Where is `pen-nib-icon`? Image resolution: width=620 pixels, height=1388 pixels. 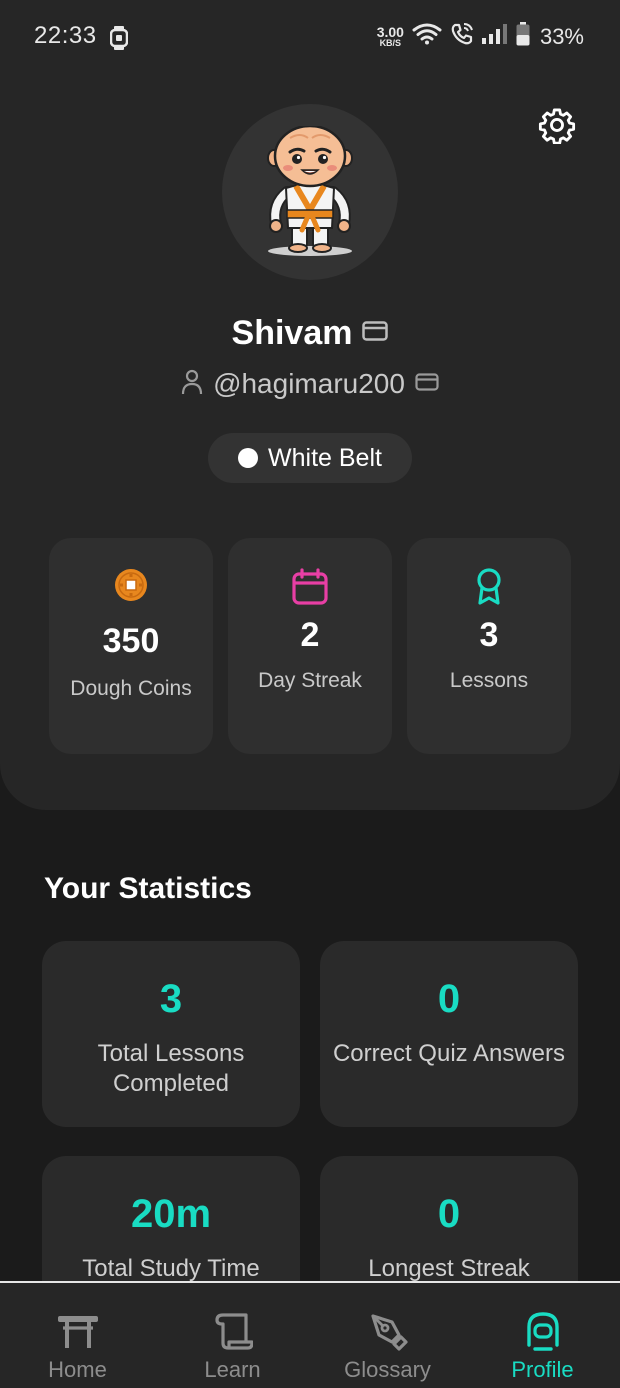 pen-nib-icon is located at coordinates (388, 1331).